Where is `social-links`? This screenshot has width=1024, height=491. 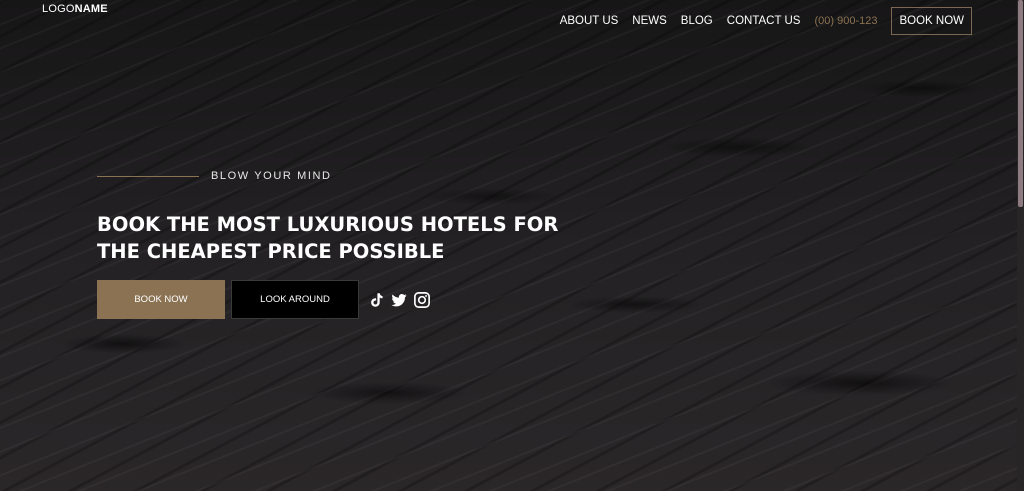 social-links is located at coordinates (401, 300).